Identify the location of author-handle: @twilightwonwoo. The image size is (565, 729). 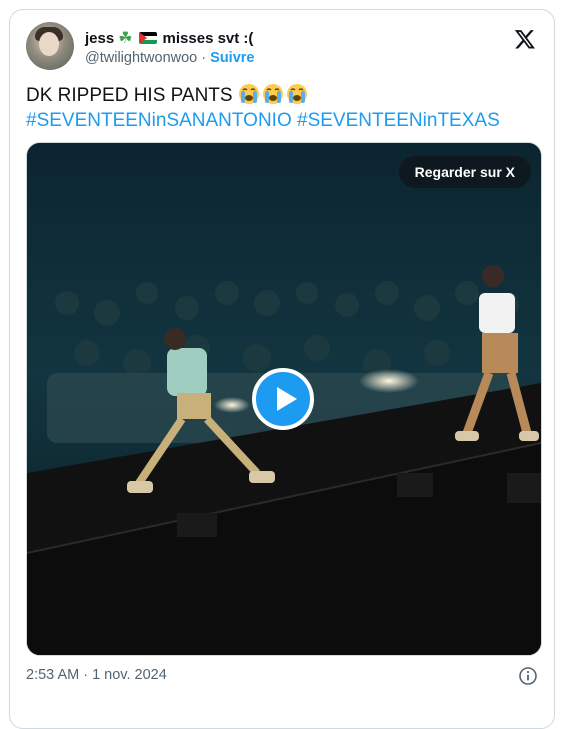
(141, 58).